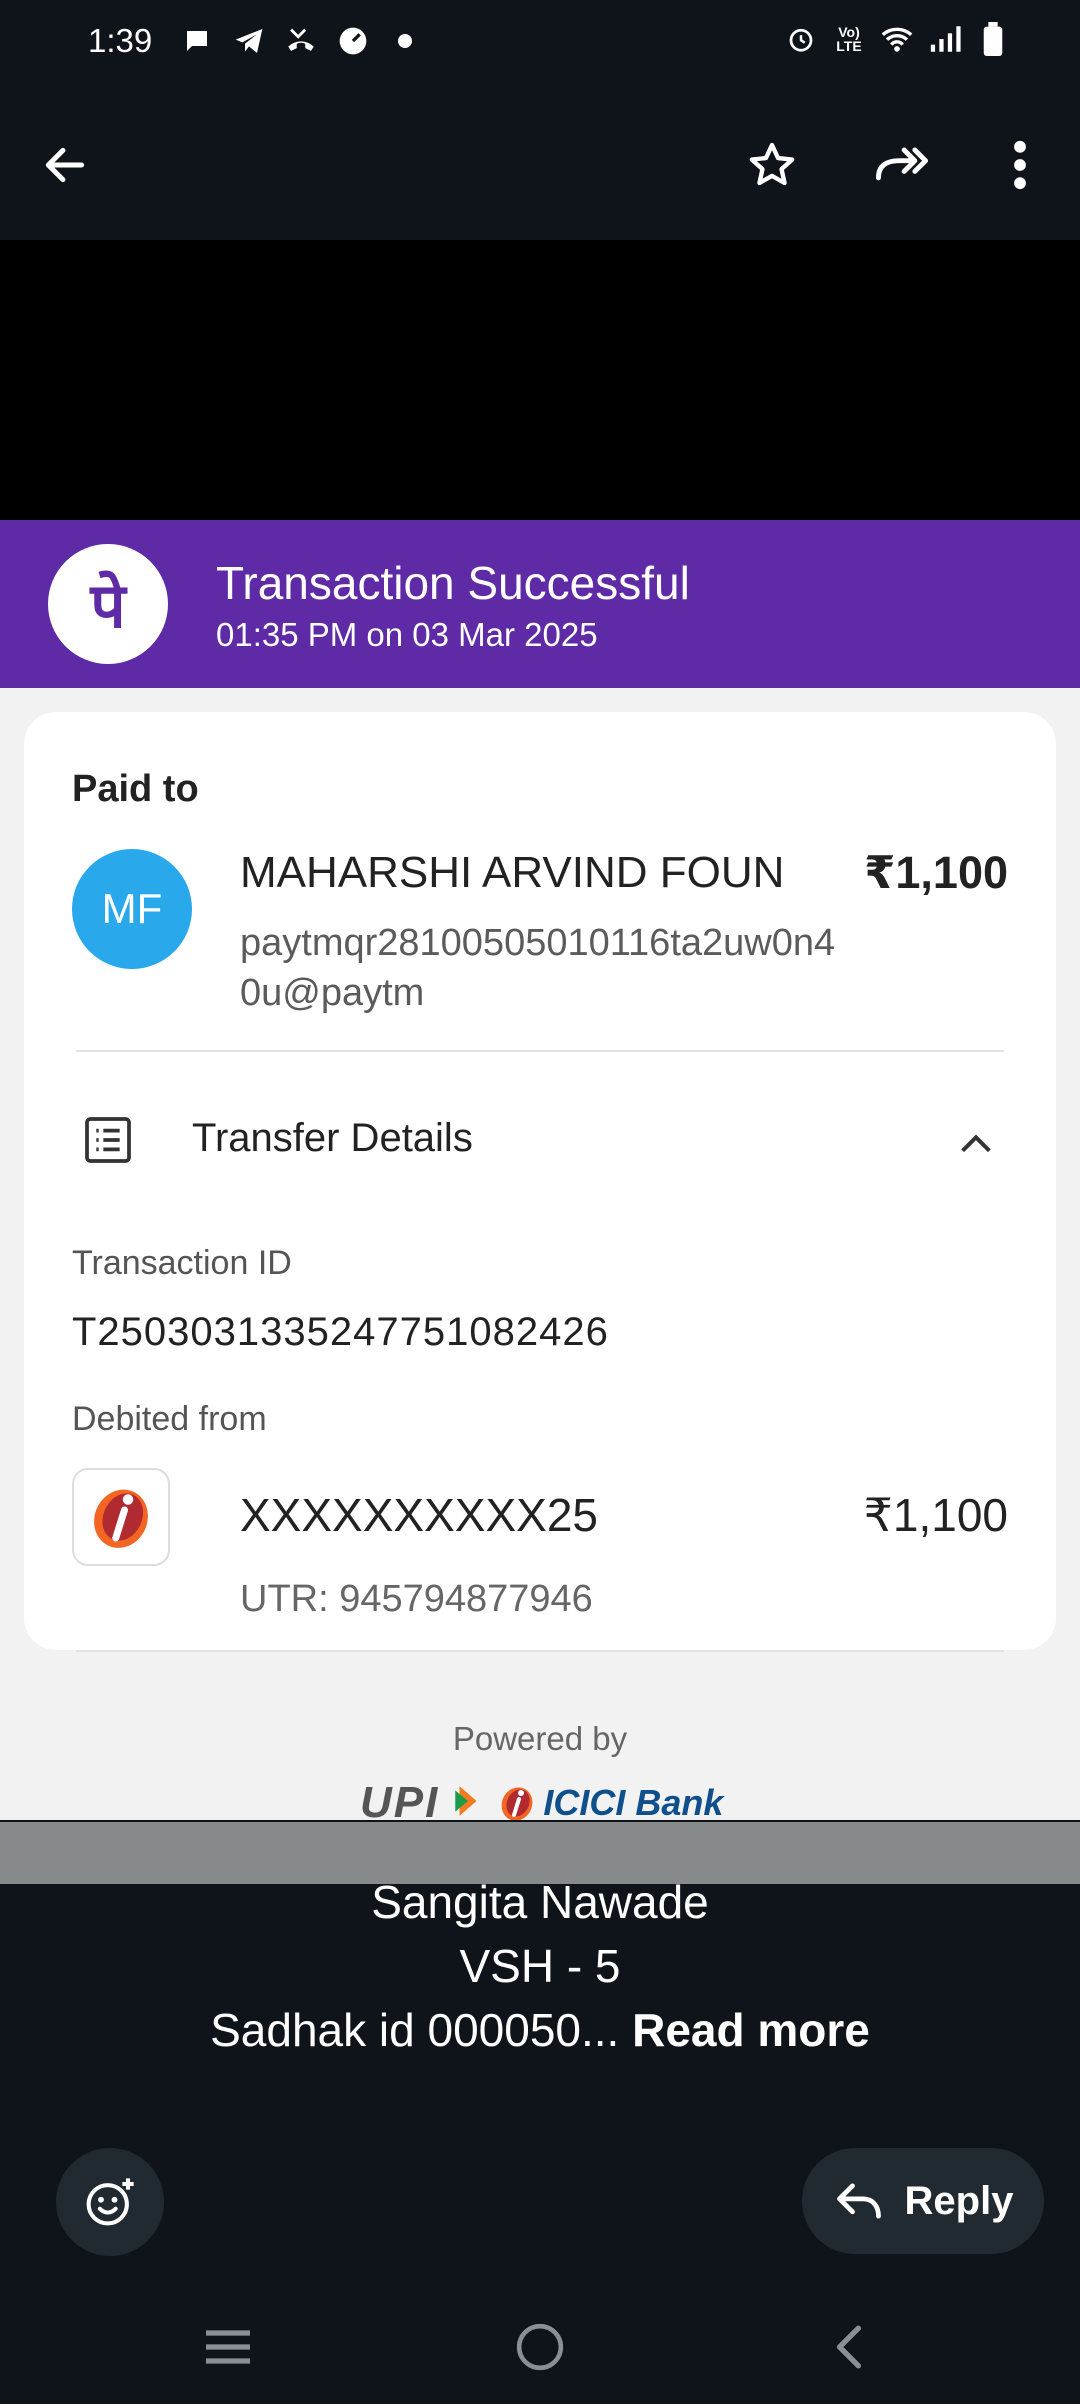 Image resolution: width=1080 pixels, height=2404 pixels. I want to click on recents-button, so click(228, 2347).